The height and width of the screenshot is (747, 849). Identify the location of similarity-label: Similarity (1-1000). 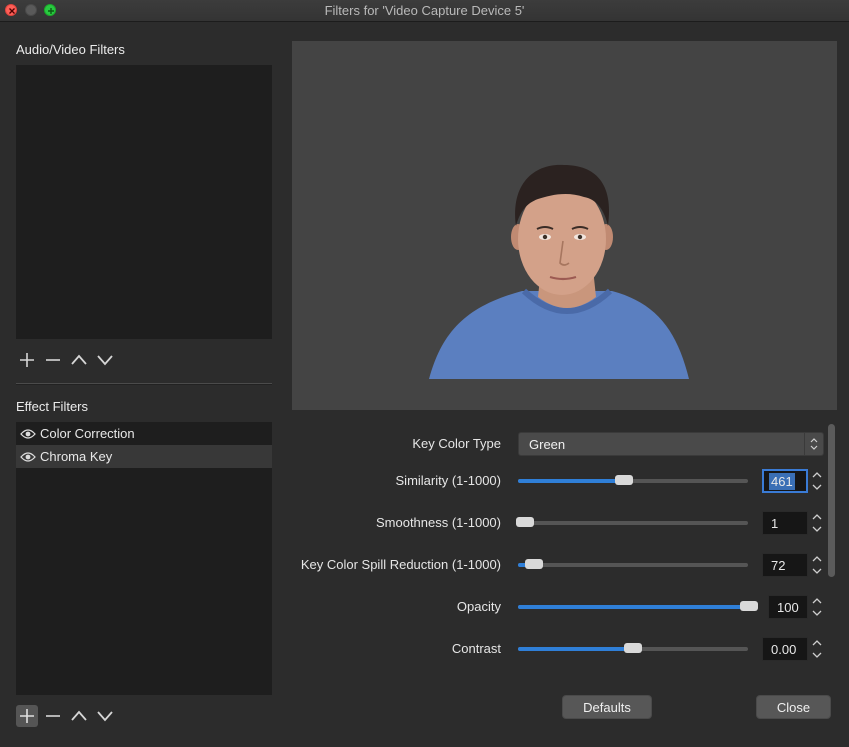
(448, 480).